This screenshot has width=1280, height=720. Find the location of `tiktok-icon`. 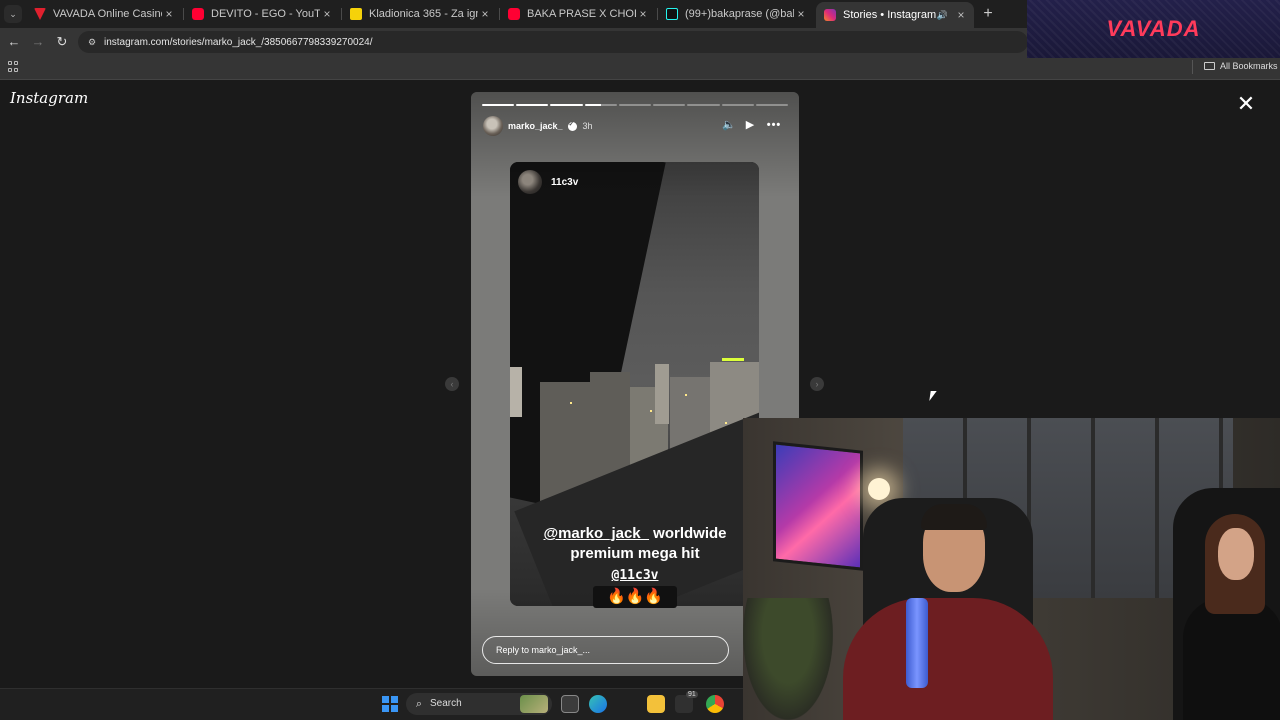

tiktok-icon is located at coordinates (672, 14).